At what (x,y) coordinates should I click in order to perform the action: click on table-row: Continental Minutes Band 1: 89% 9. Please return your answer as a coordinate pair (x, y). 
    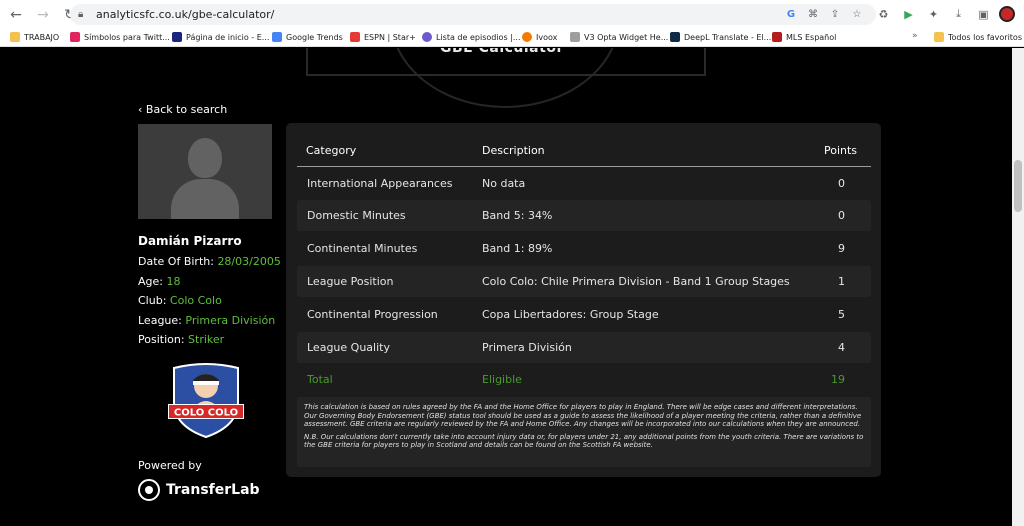
    Looking at the image, I should click on (576, 248).